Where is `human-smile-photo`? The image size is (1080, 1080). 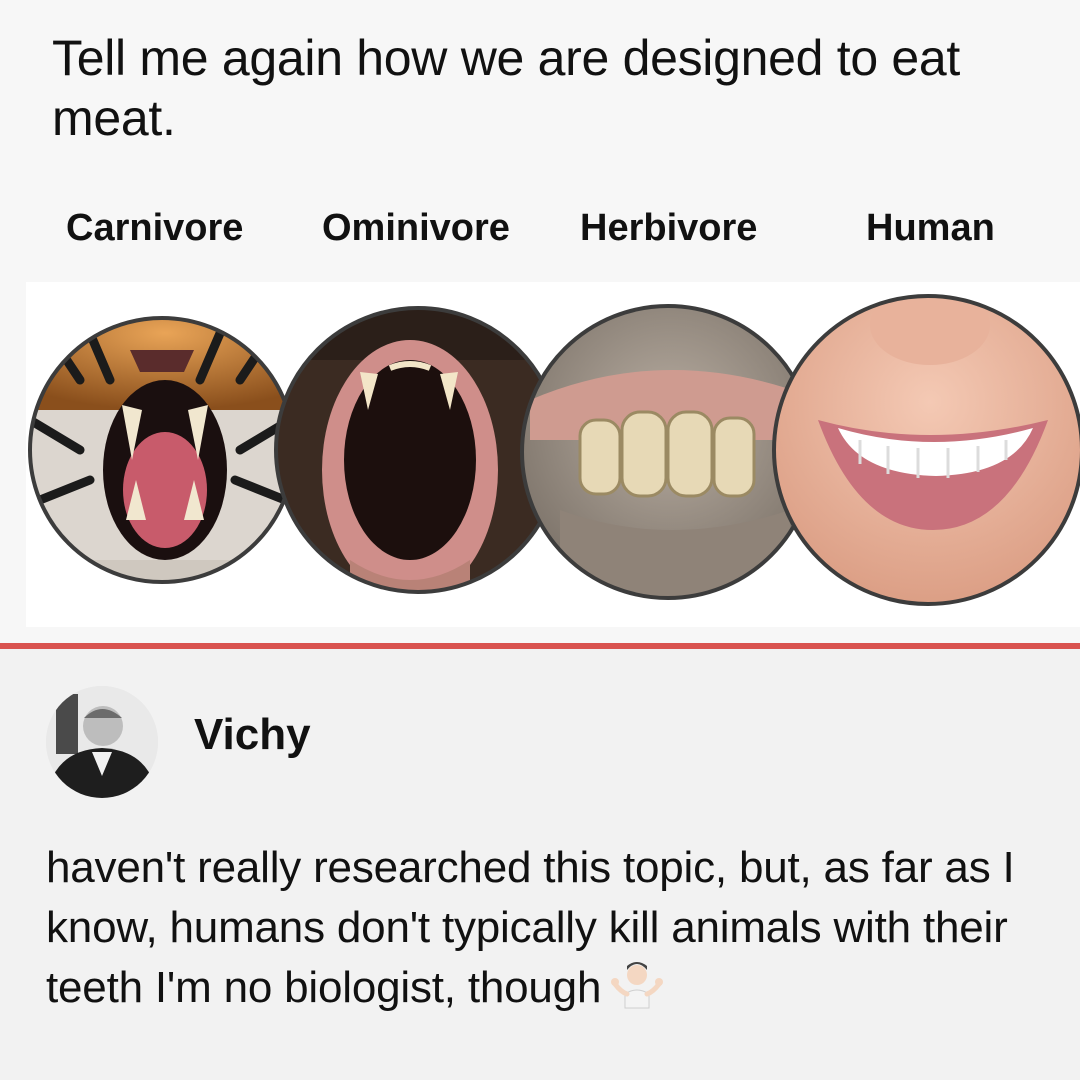
human-smile-photo is located at coordinates (926, 450).